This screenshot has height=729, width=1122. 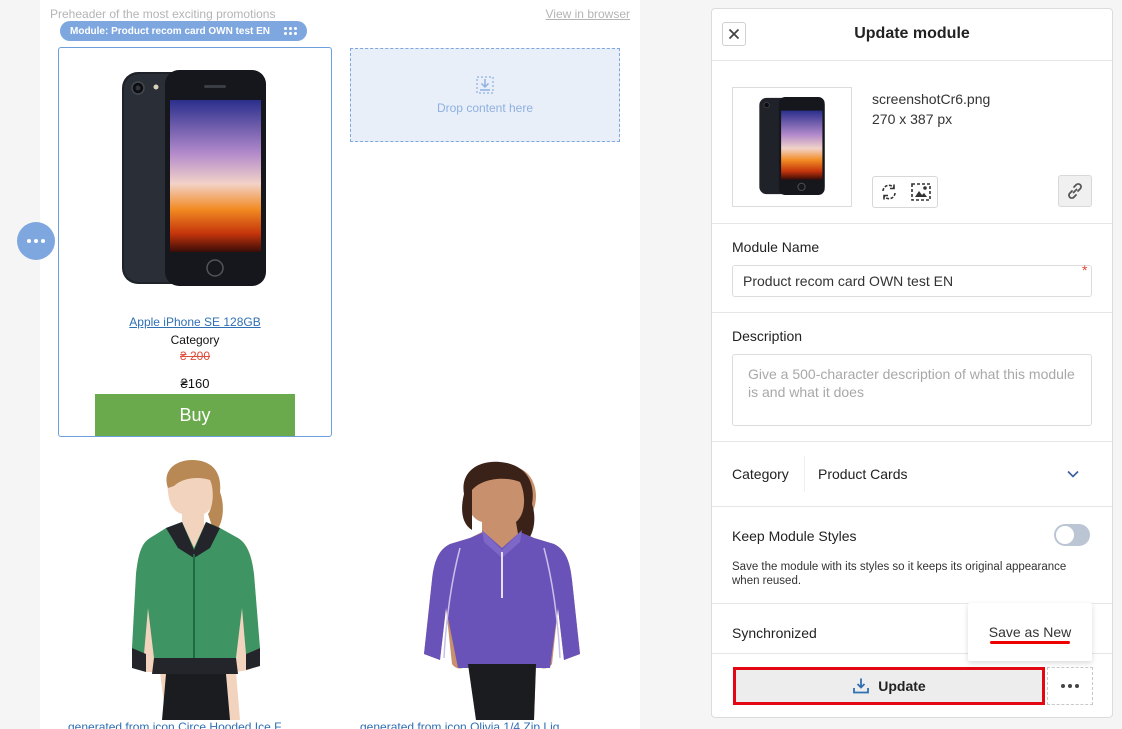 What do you see at coordinates (794, 536) in the screenshot?
I see `keep-styles-label: Keep Module Styles` at bounding box center [794, 536].